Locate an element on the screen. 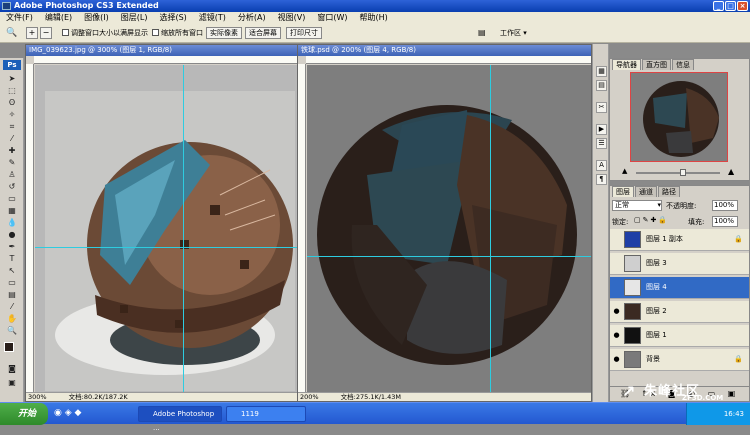 The width and height of the screenshot is (750, 435). print-size-button: 打印尺寸 is located at coordinates (304, 33).